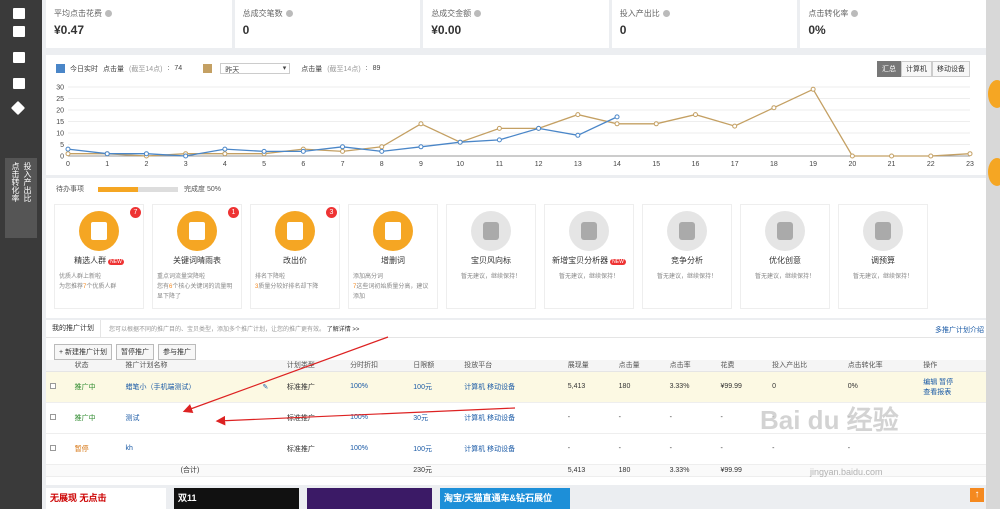 This screenshot has width=1000, height=509. I want to click on multi-plan-intro-link: 多推广计划介绍, so click(959, 330).